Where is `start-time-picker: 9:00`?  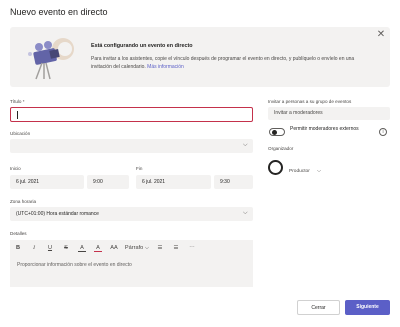 start-time-picker: 9:00 is located at coordinates (108, 182).